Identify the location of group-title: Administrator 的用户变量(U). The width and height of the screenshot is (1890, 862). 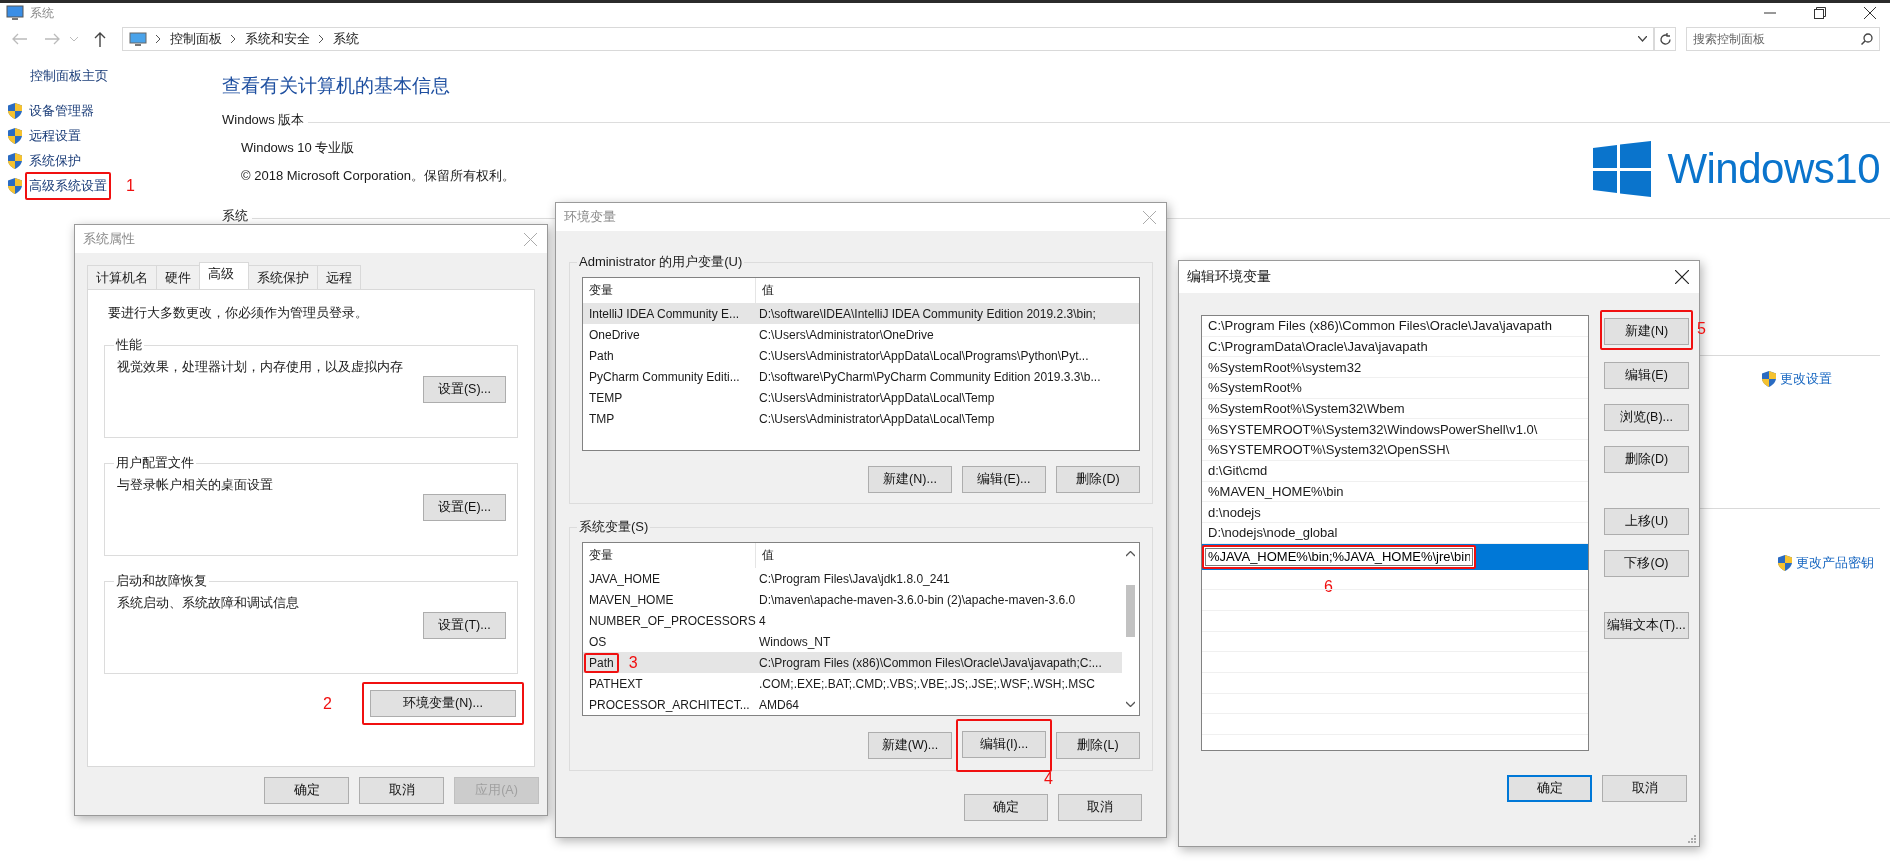
(661, 262).